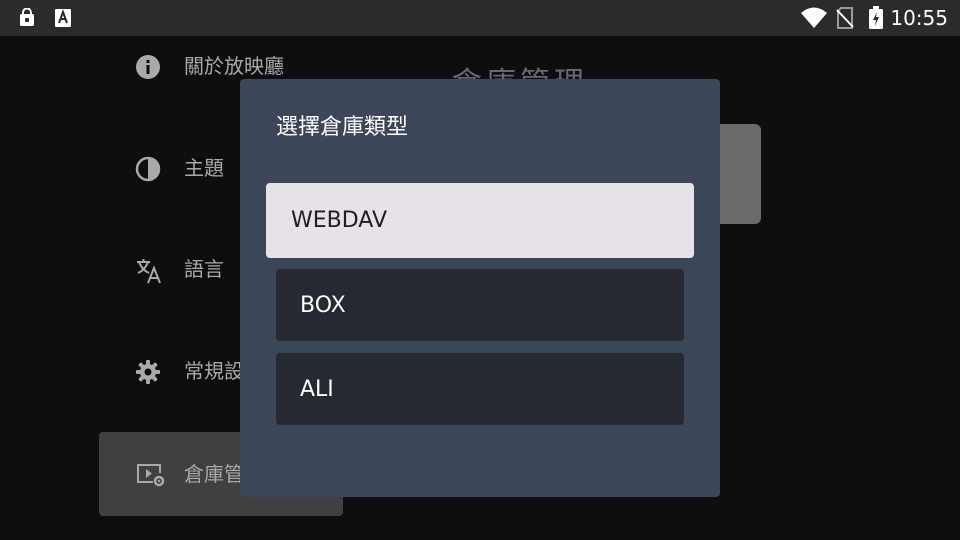 The width and height of the screenshot is (960, 540). What do you see at coordinates (214, 371) in the screenshot?
I see `menu-label-general: 常規設` at bounding box center [214, 371].